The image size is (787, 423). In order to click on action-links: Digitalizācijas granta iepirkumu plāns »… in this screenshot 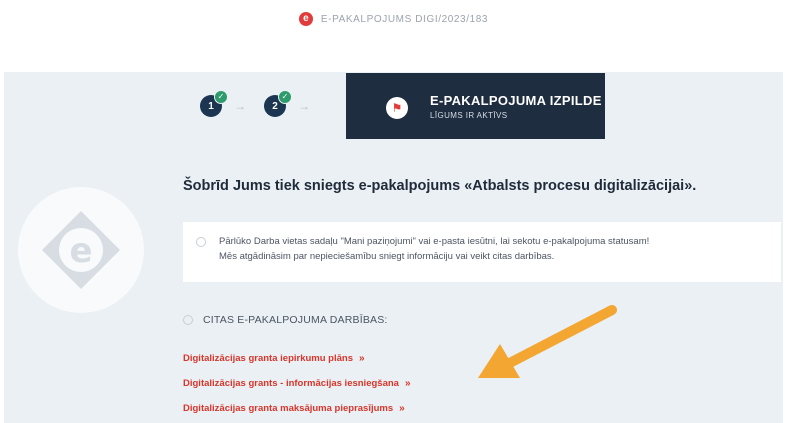, I will do `click(297, 383)`.